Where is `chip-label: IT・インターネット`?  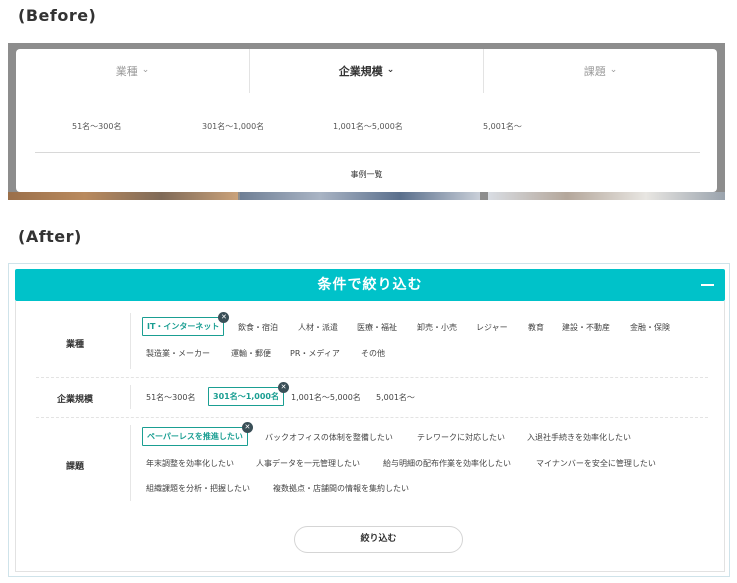 chip-label: IT・インターネット is located at coordinates (183, 326).